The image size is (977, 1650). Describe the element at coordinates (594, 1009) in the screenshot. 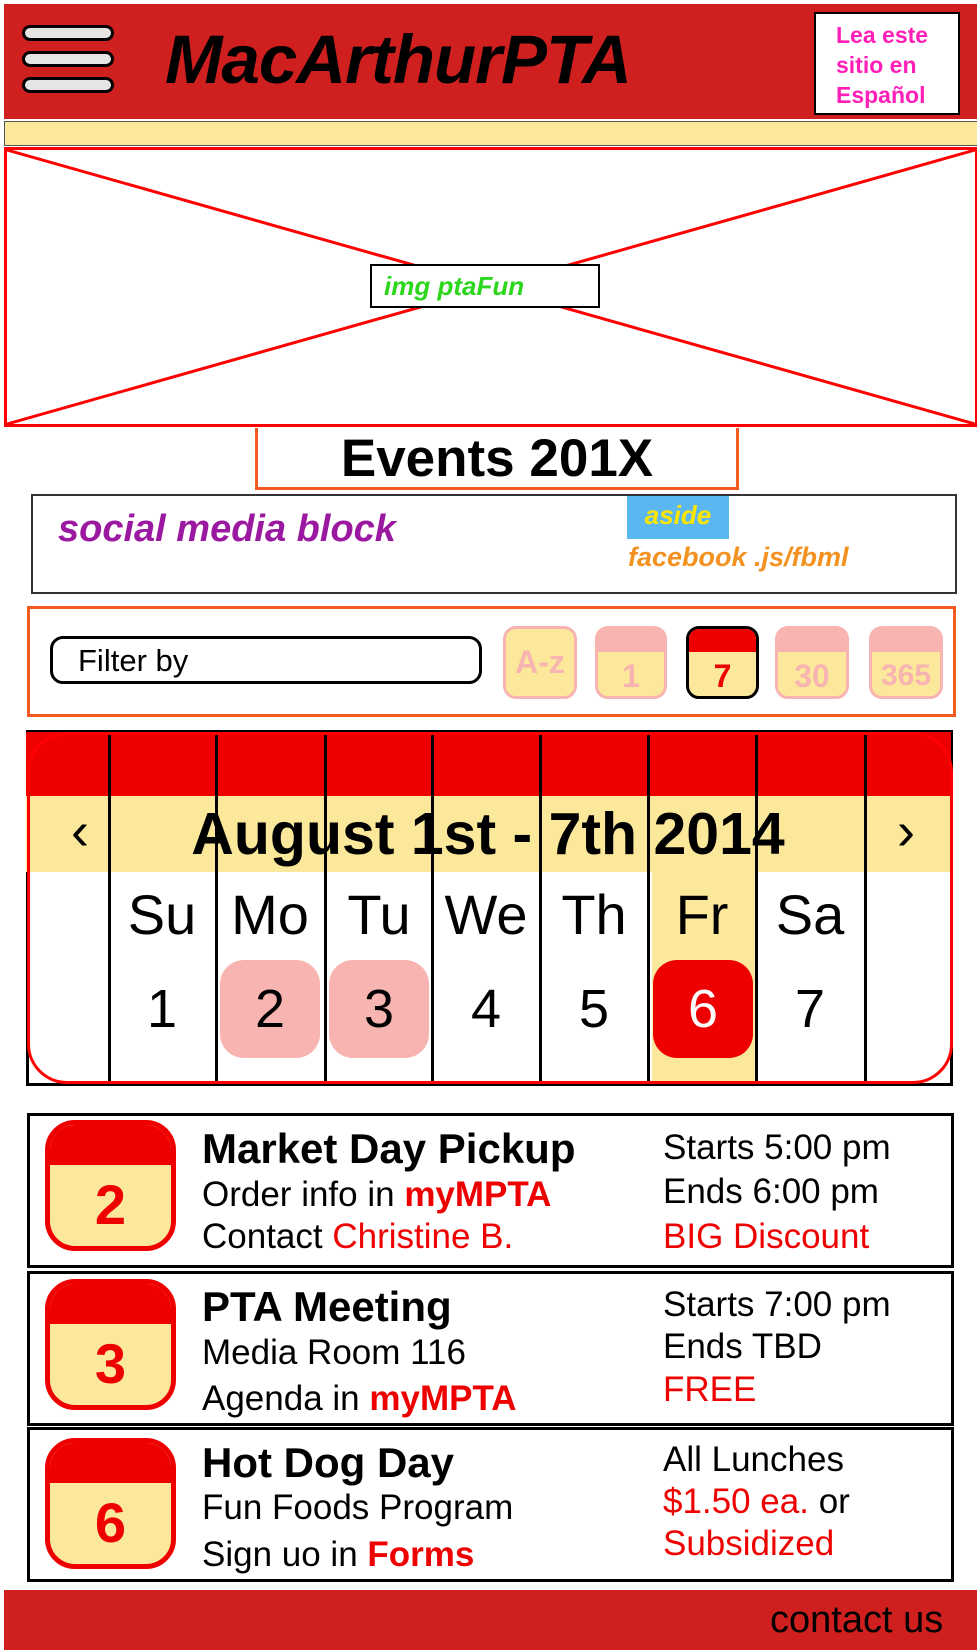

I see `calendar-day-5: 5` at that location.